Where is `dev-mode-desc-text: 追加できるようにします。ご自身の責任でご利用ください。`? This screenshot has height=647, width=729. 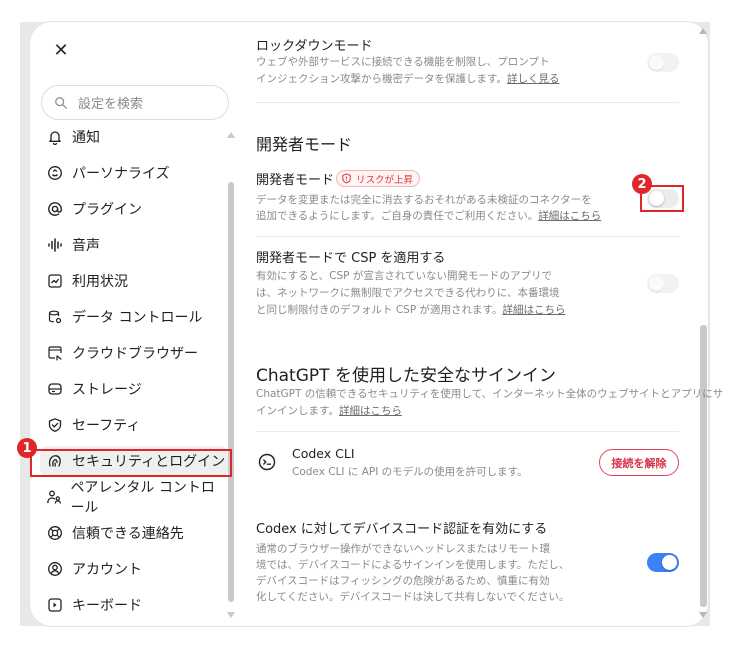
dev-mode-desc-text: 追加できるようにします。ご自身の責任でご利用ください。 is located at coordinates (397, 216).